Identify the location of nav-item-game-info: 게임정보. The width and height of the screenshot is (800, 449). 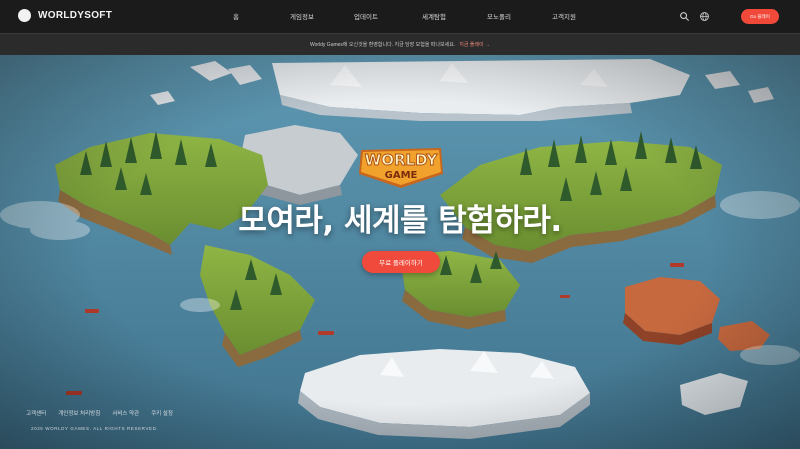
(302, 16).